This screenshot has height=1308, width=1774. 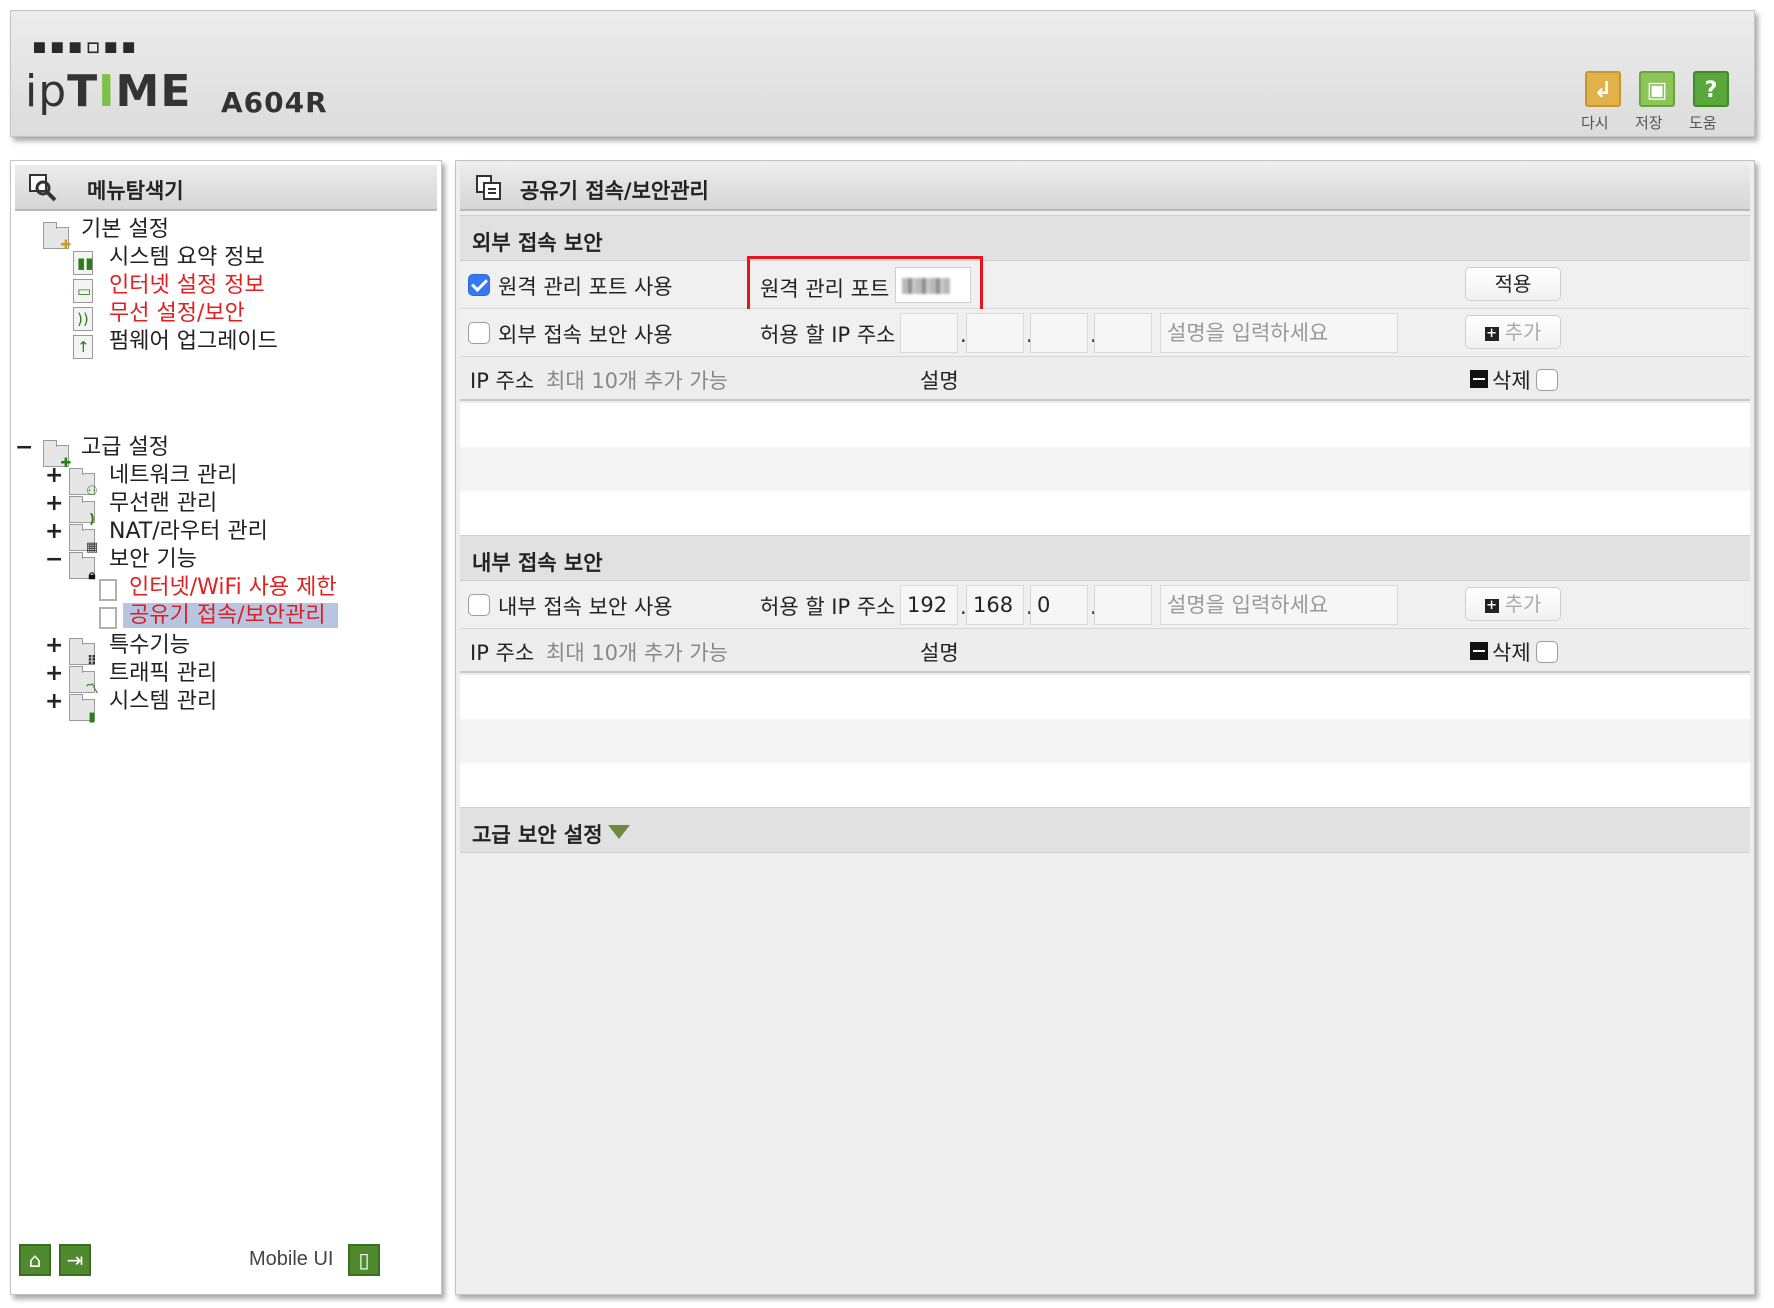 I want to click on external-add-button: + 추가, so click(x=1513, y=332).